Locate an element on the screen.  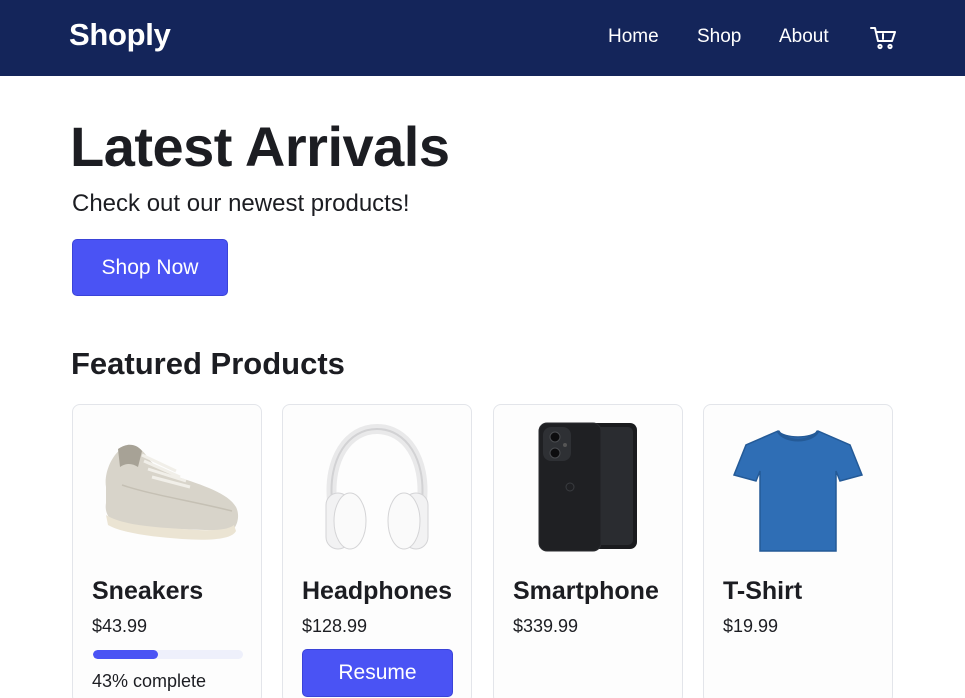
brand-logo: Shoply is located at coordinates (120, 35).